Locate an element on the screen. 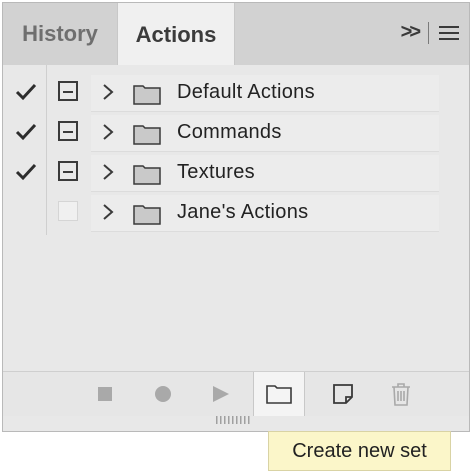  panel-footer-toolbar is located at coordinates (236, 393).